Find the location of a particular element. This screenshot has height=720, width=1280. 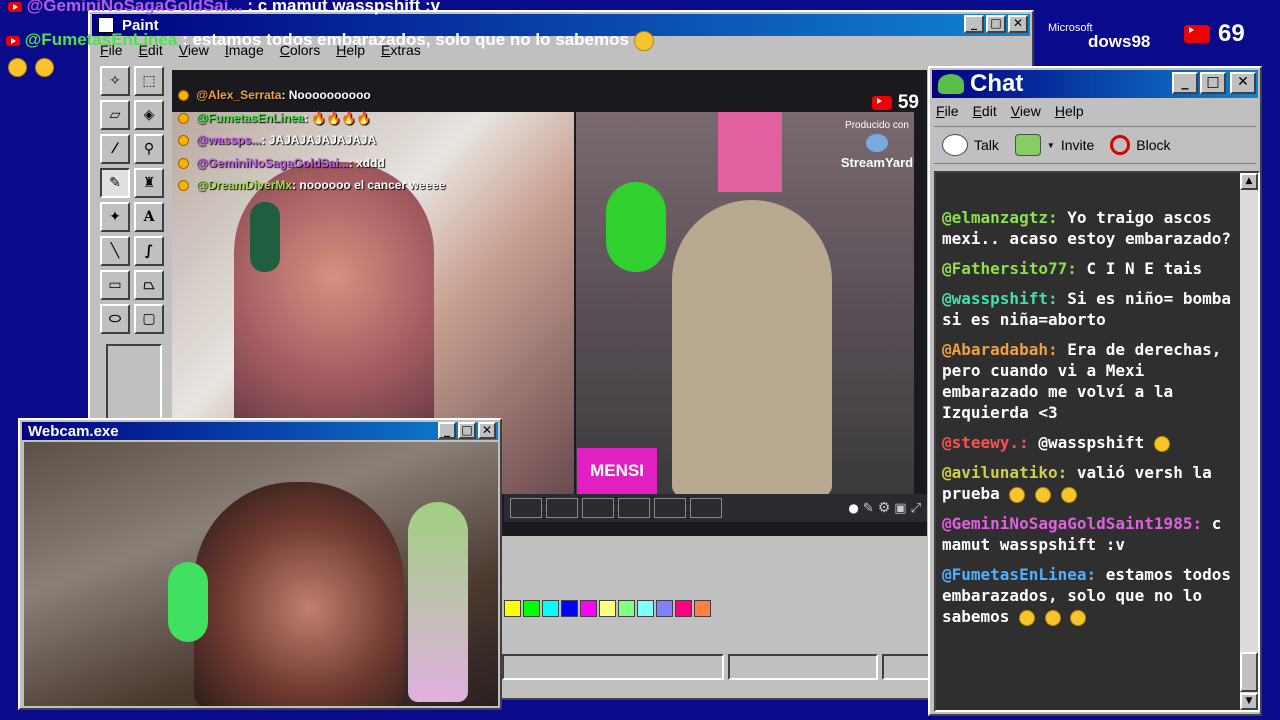

paint-maximize-button: □ is located at coordinates (996, 24).